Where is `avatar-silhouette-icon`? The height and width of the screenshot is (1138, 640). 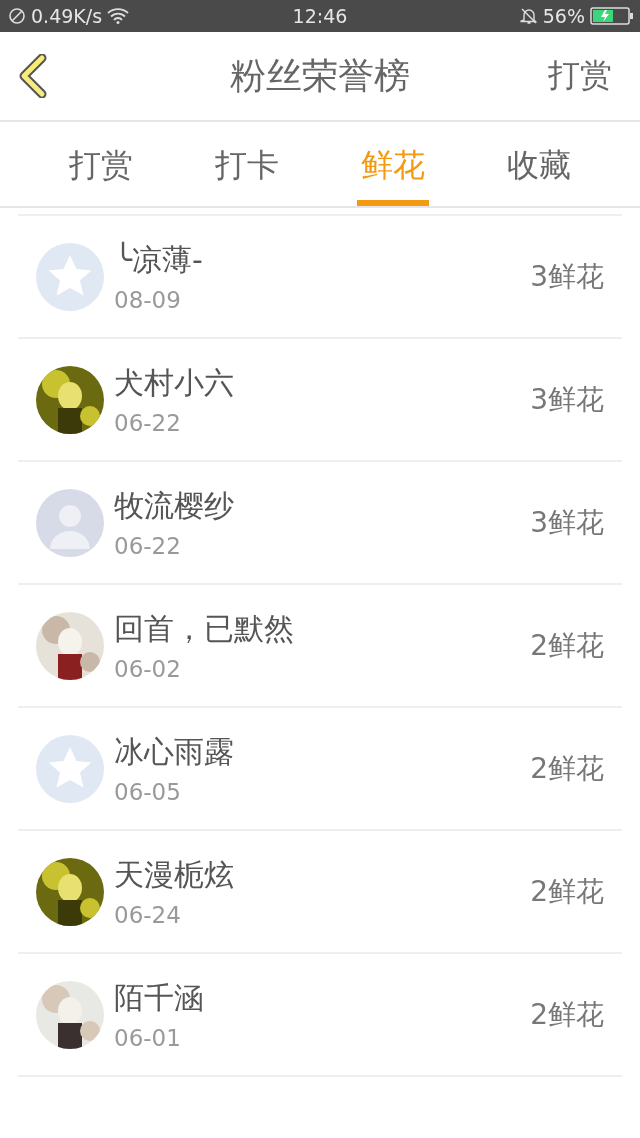
avatar-silhouette-icon is located at coordinates (70, 522).